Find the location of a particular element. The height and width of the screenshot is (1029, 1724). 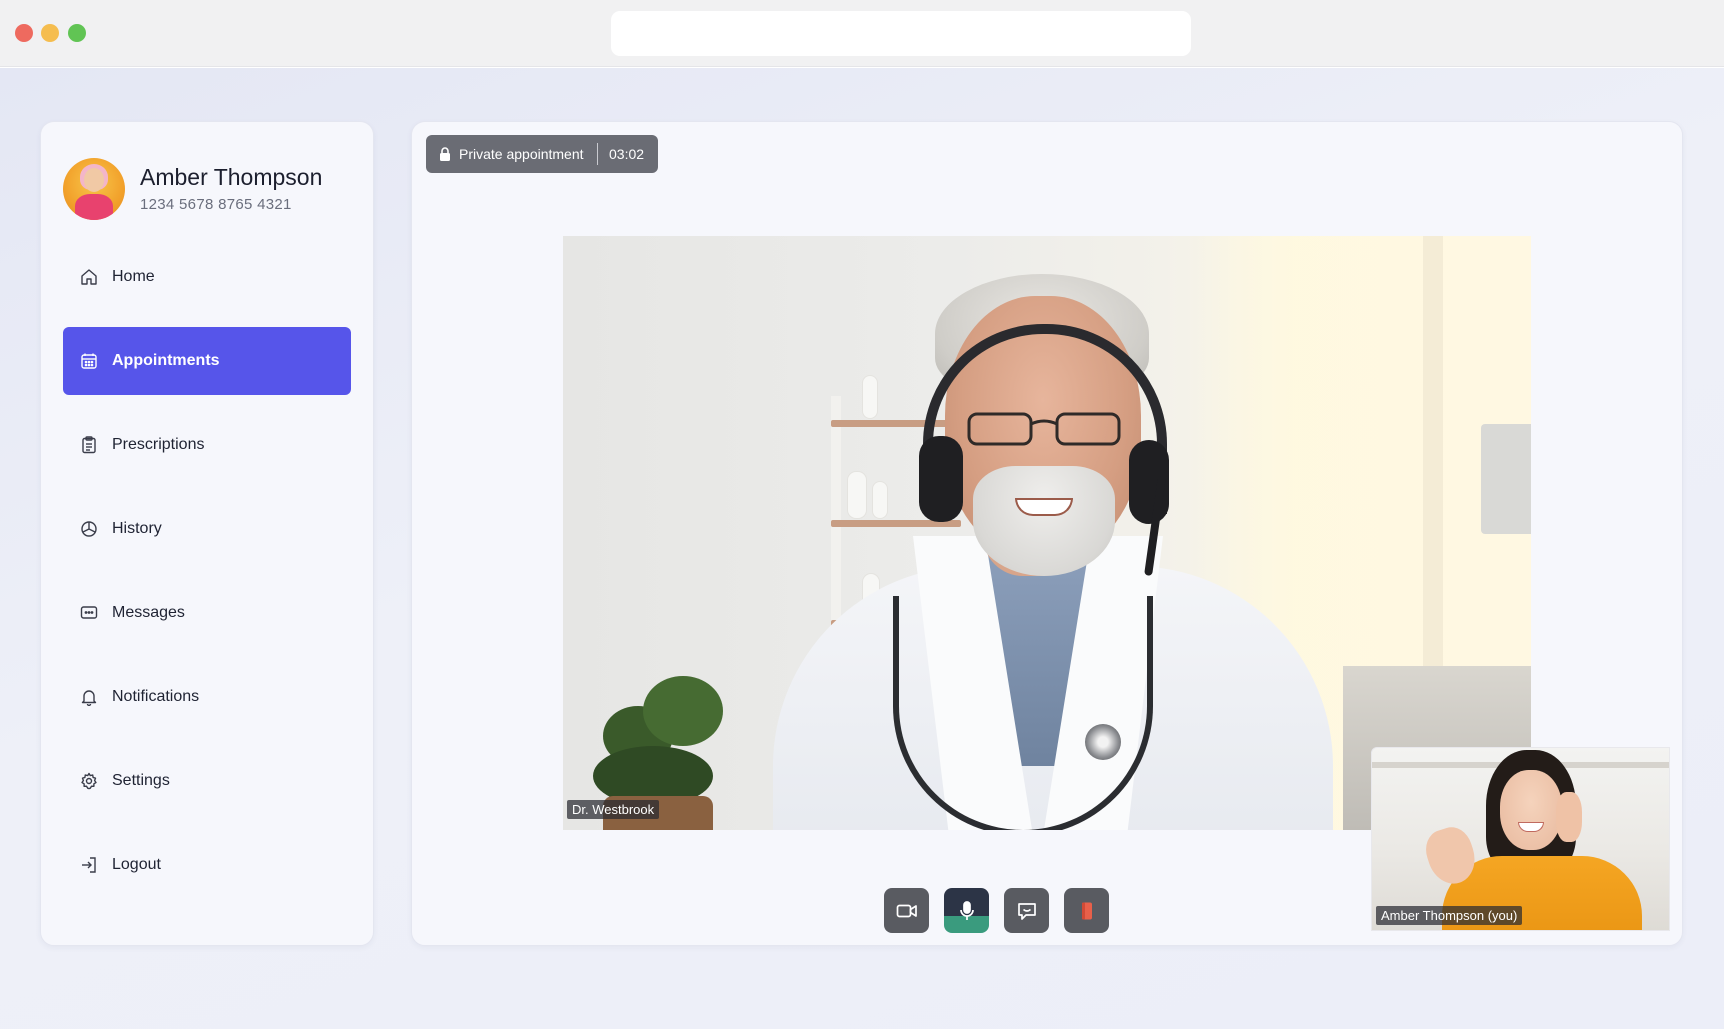

minimize-window-button is located at coordinates (50, 33).